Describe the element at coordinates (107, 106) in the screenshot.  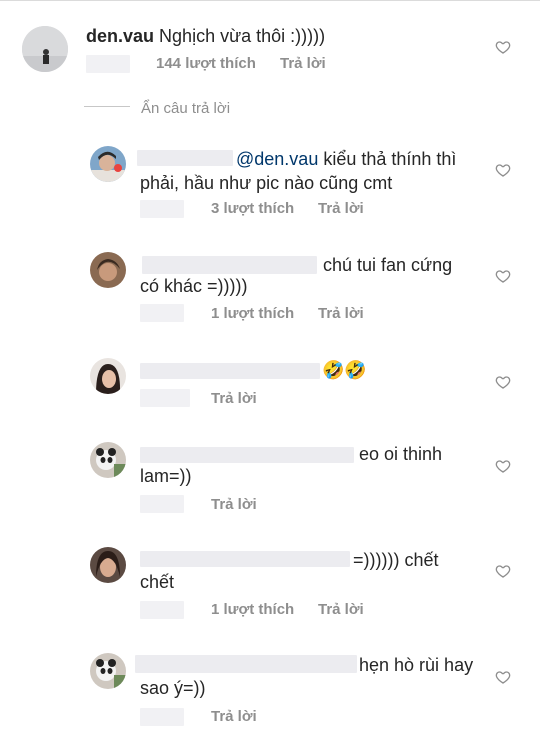
I see `hide-replies-line` at that location.